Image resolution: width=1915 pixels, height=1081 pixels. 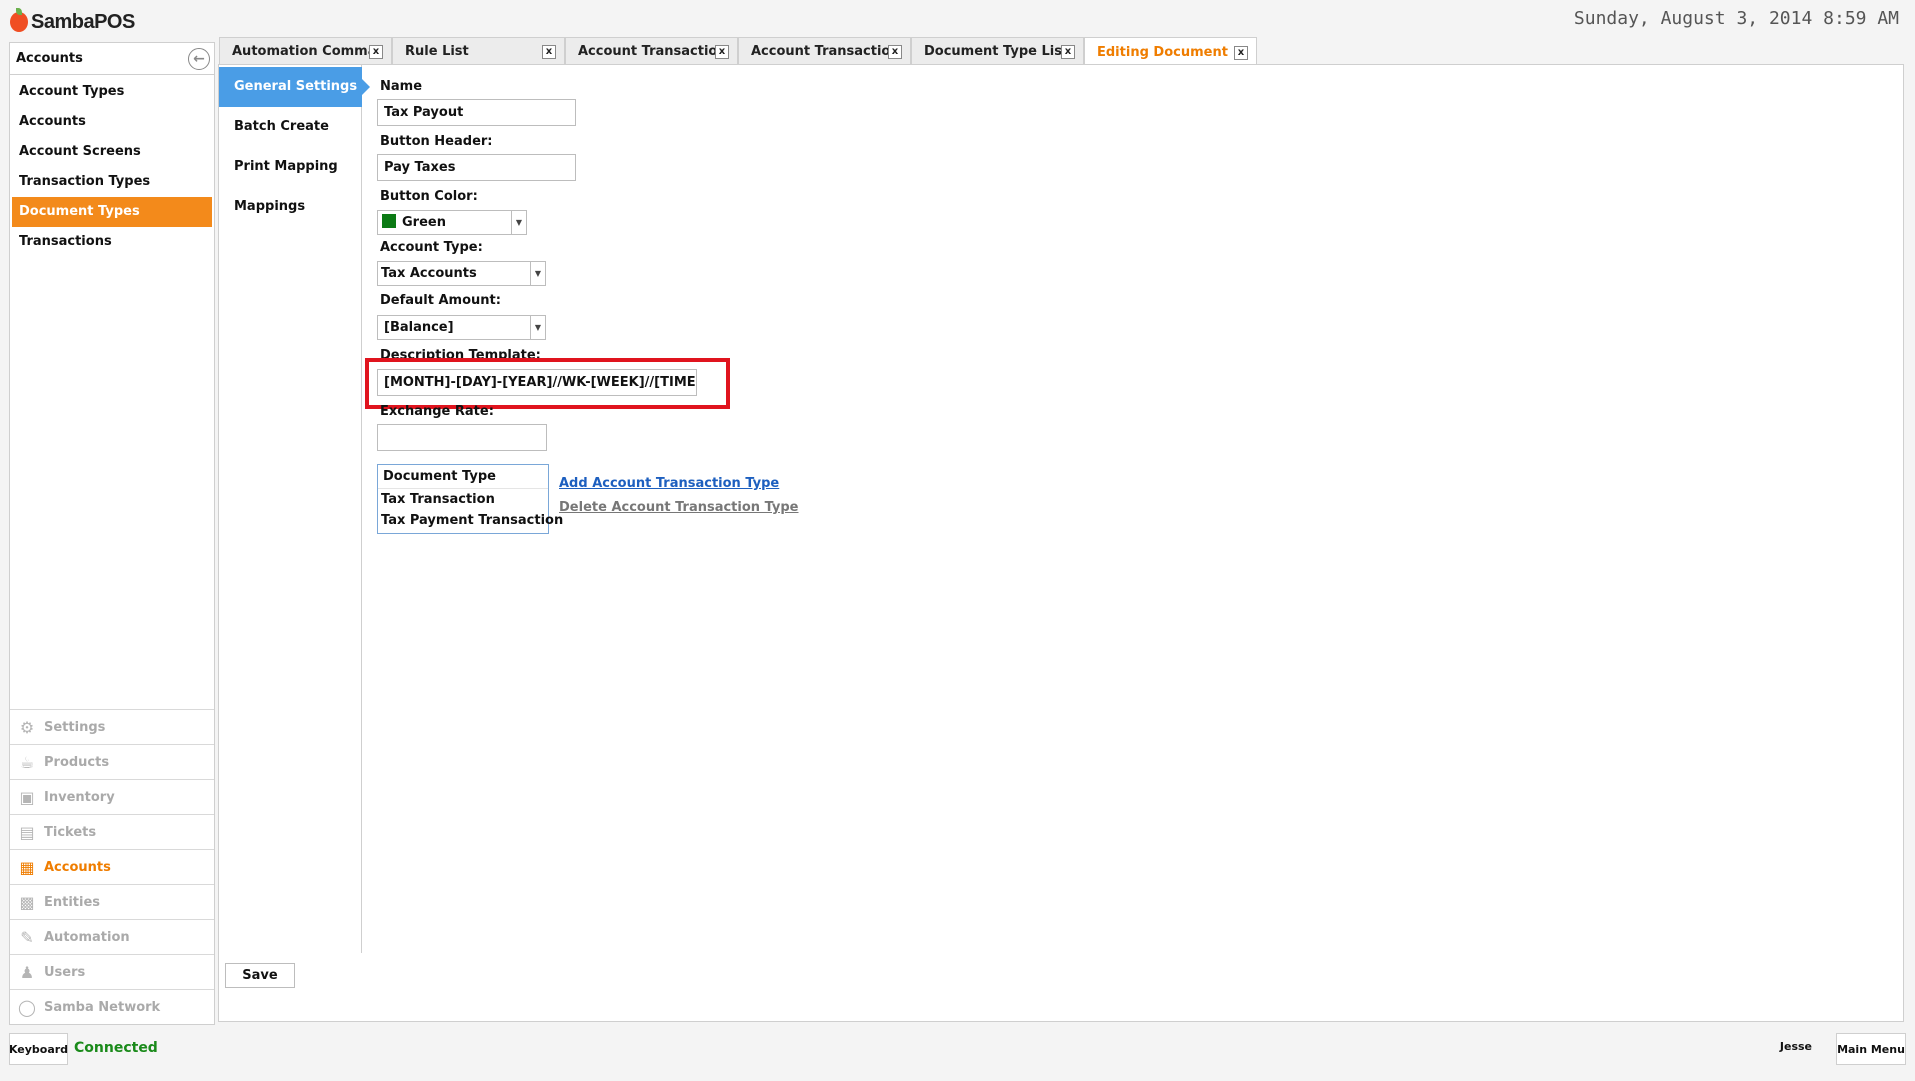 I want to click on account-type-label: Account Type:, so click(x=431, y=247).